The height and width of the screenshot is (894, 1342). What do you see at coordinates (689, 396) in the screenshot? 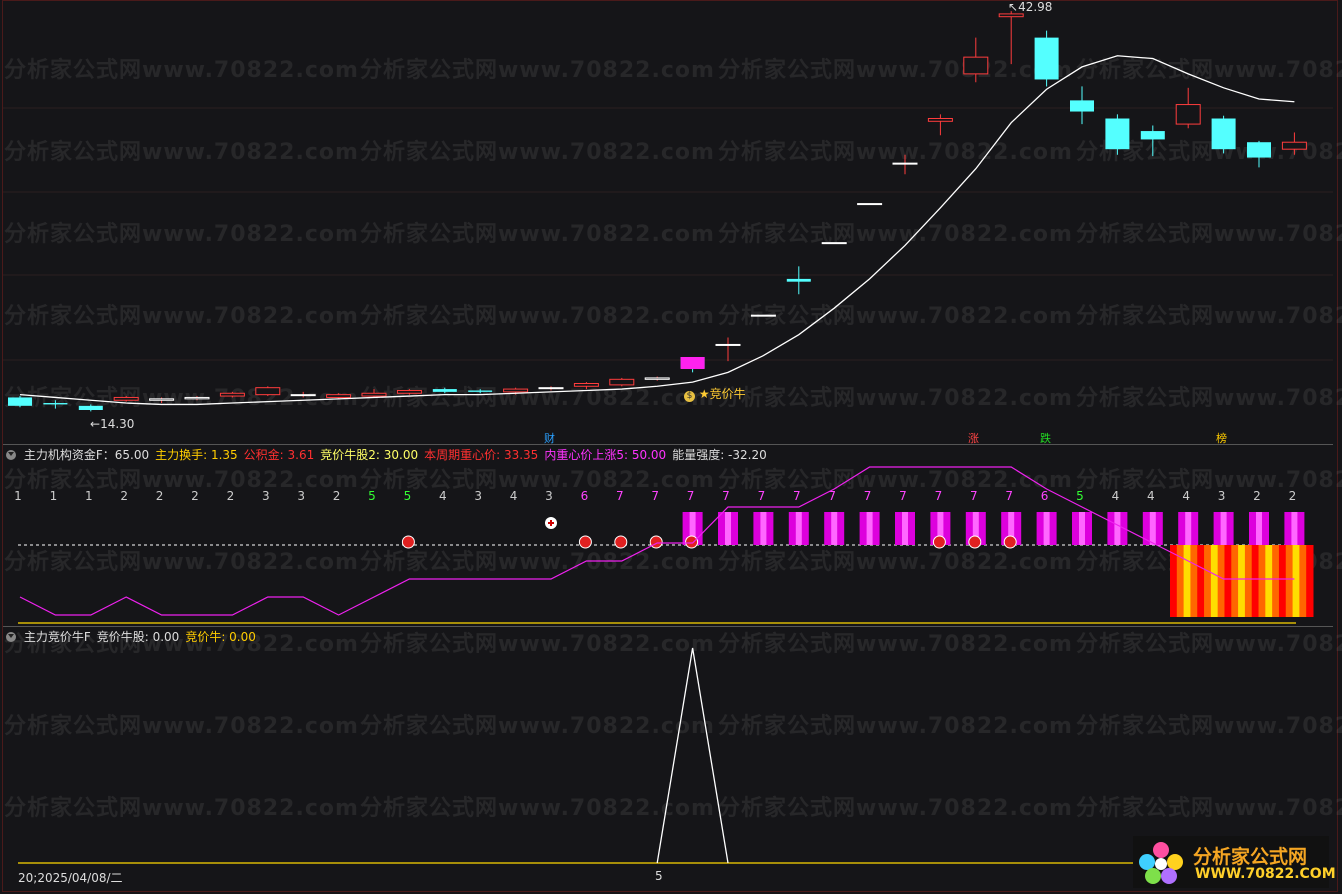
I see `money-bag-icon: $` at bounding box center [689, 396].